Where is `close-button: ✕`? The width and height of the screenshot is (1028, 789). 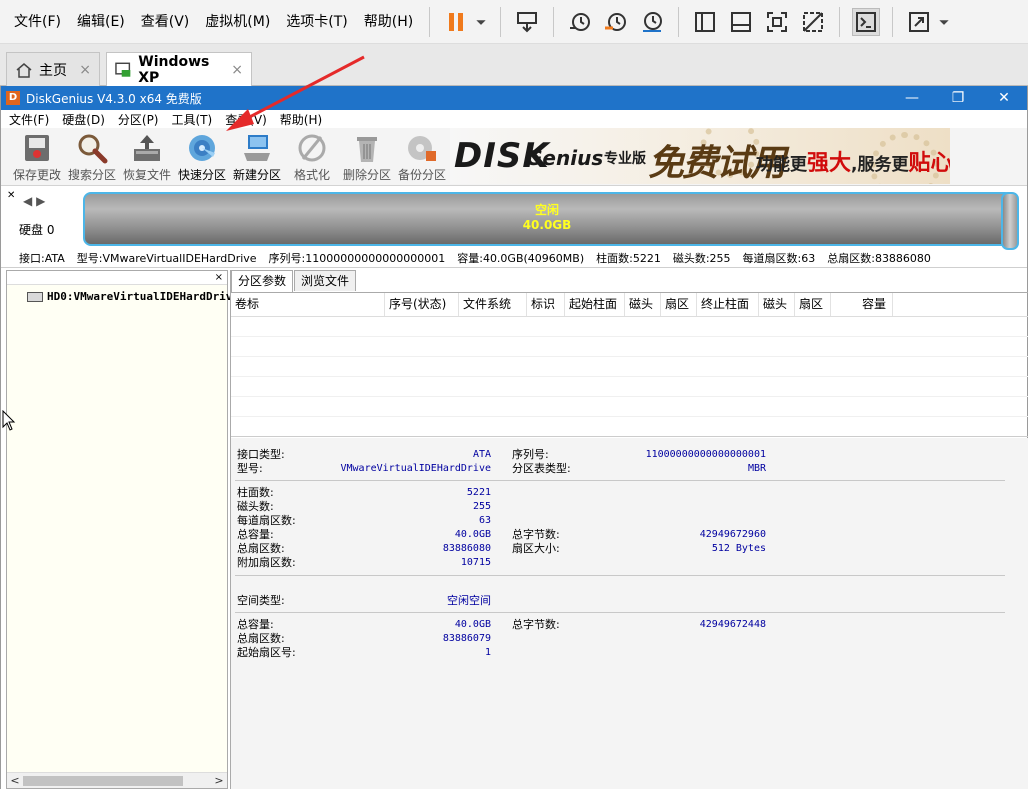
close-button: ✕ is located at coordinates (1004, 98).